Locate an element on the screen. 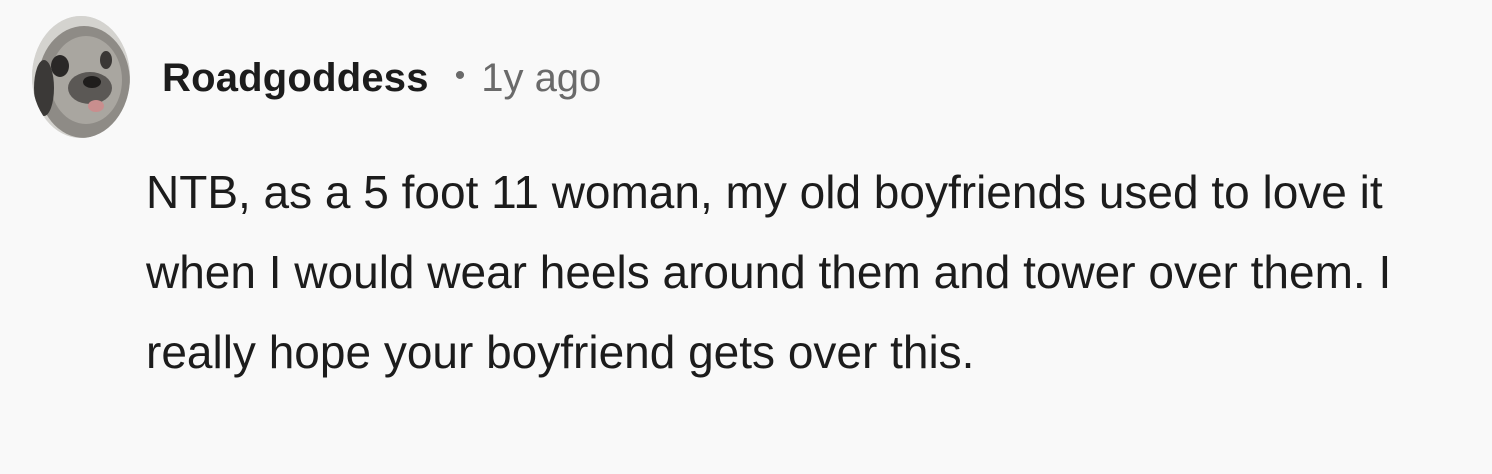  user-avatar is located at coordinates (81, 77).